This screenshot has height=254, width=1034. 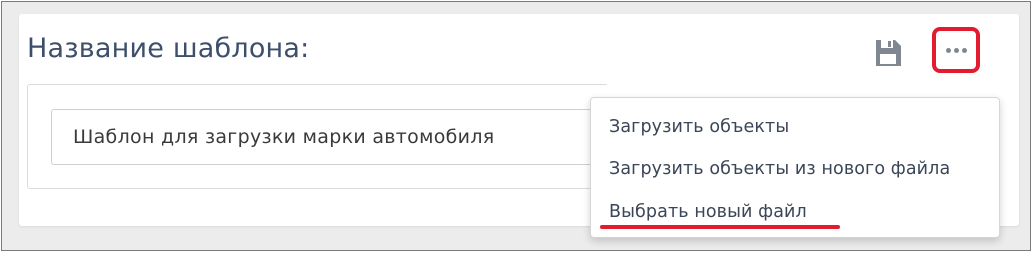 What do you see at coordinates (699, 127) in the screenshot?
I see `menu-item-load-objects: Загрузить объекты` at bounding box center [699, 127].